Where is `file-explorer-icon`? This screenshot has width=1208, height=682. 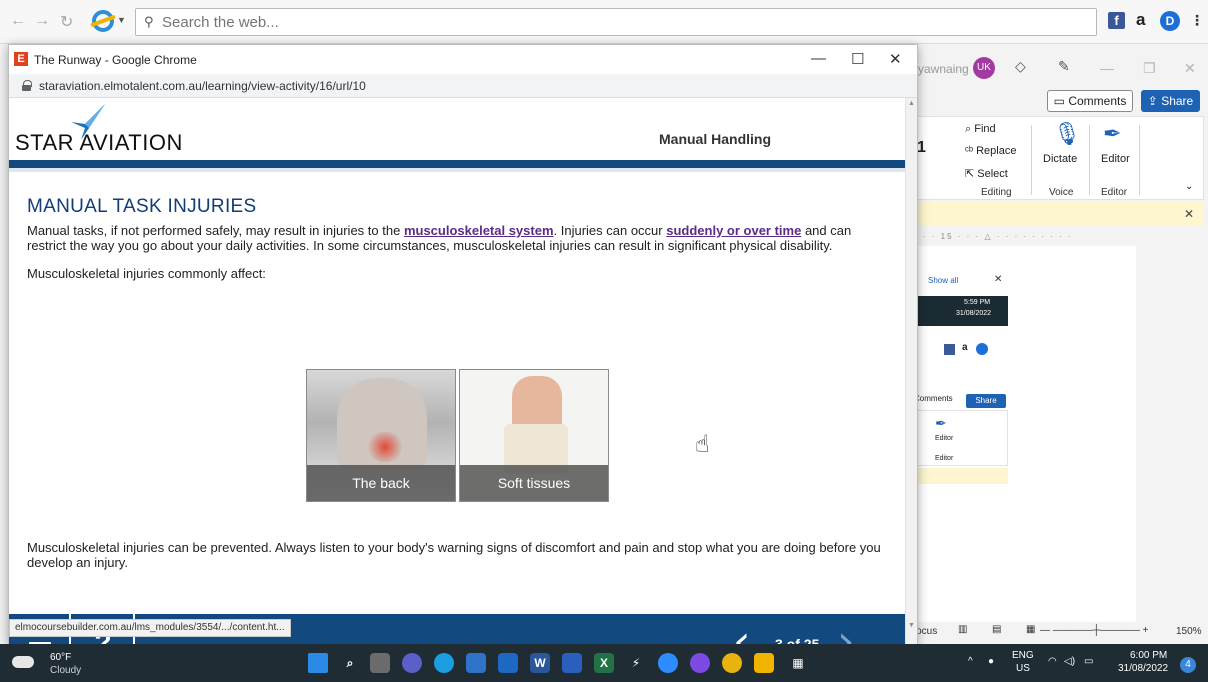 file-explorer-icon is located at coordinates (764, 663).